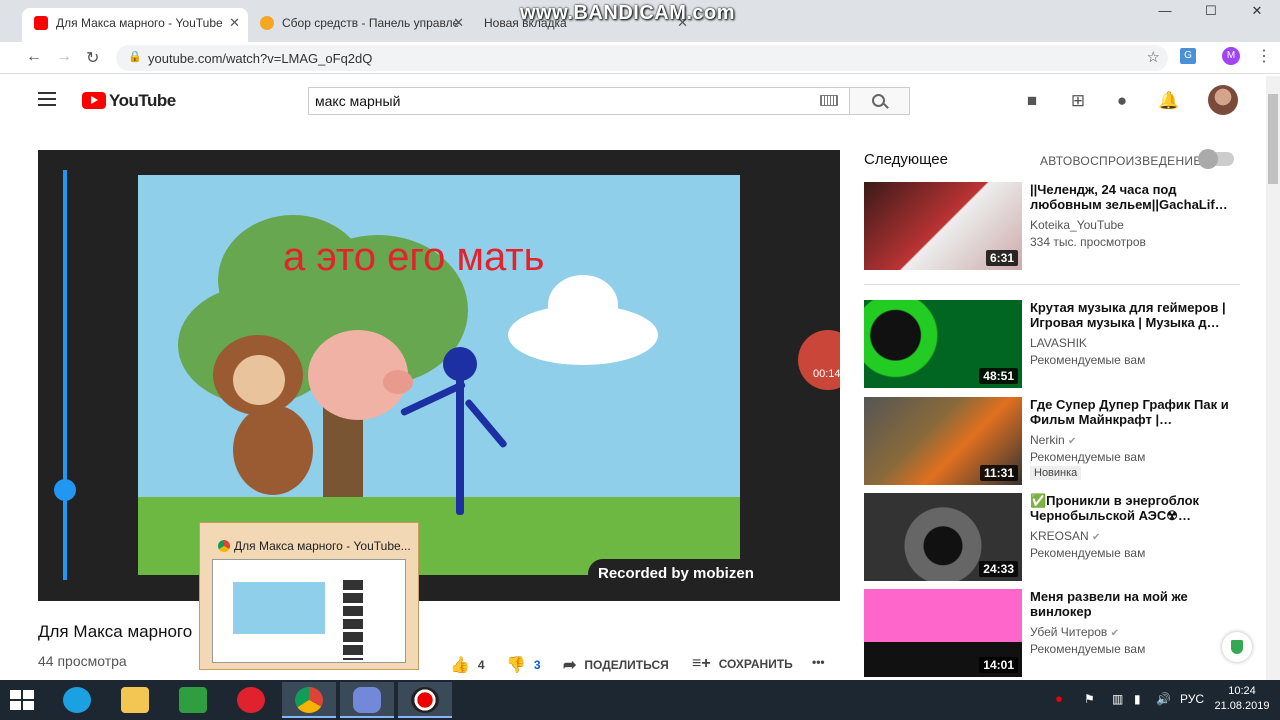 Image resolution: width=1280 pixels, height=720 pixels. I want to click on more-actions-button: •••, so click(818, 662).